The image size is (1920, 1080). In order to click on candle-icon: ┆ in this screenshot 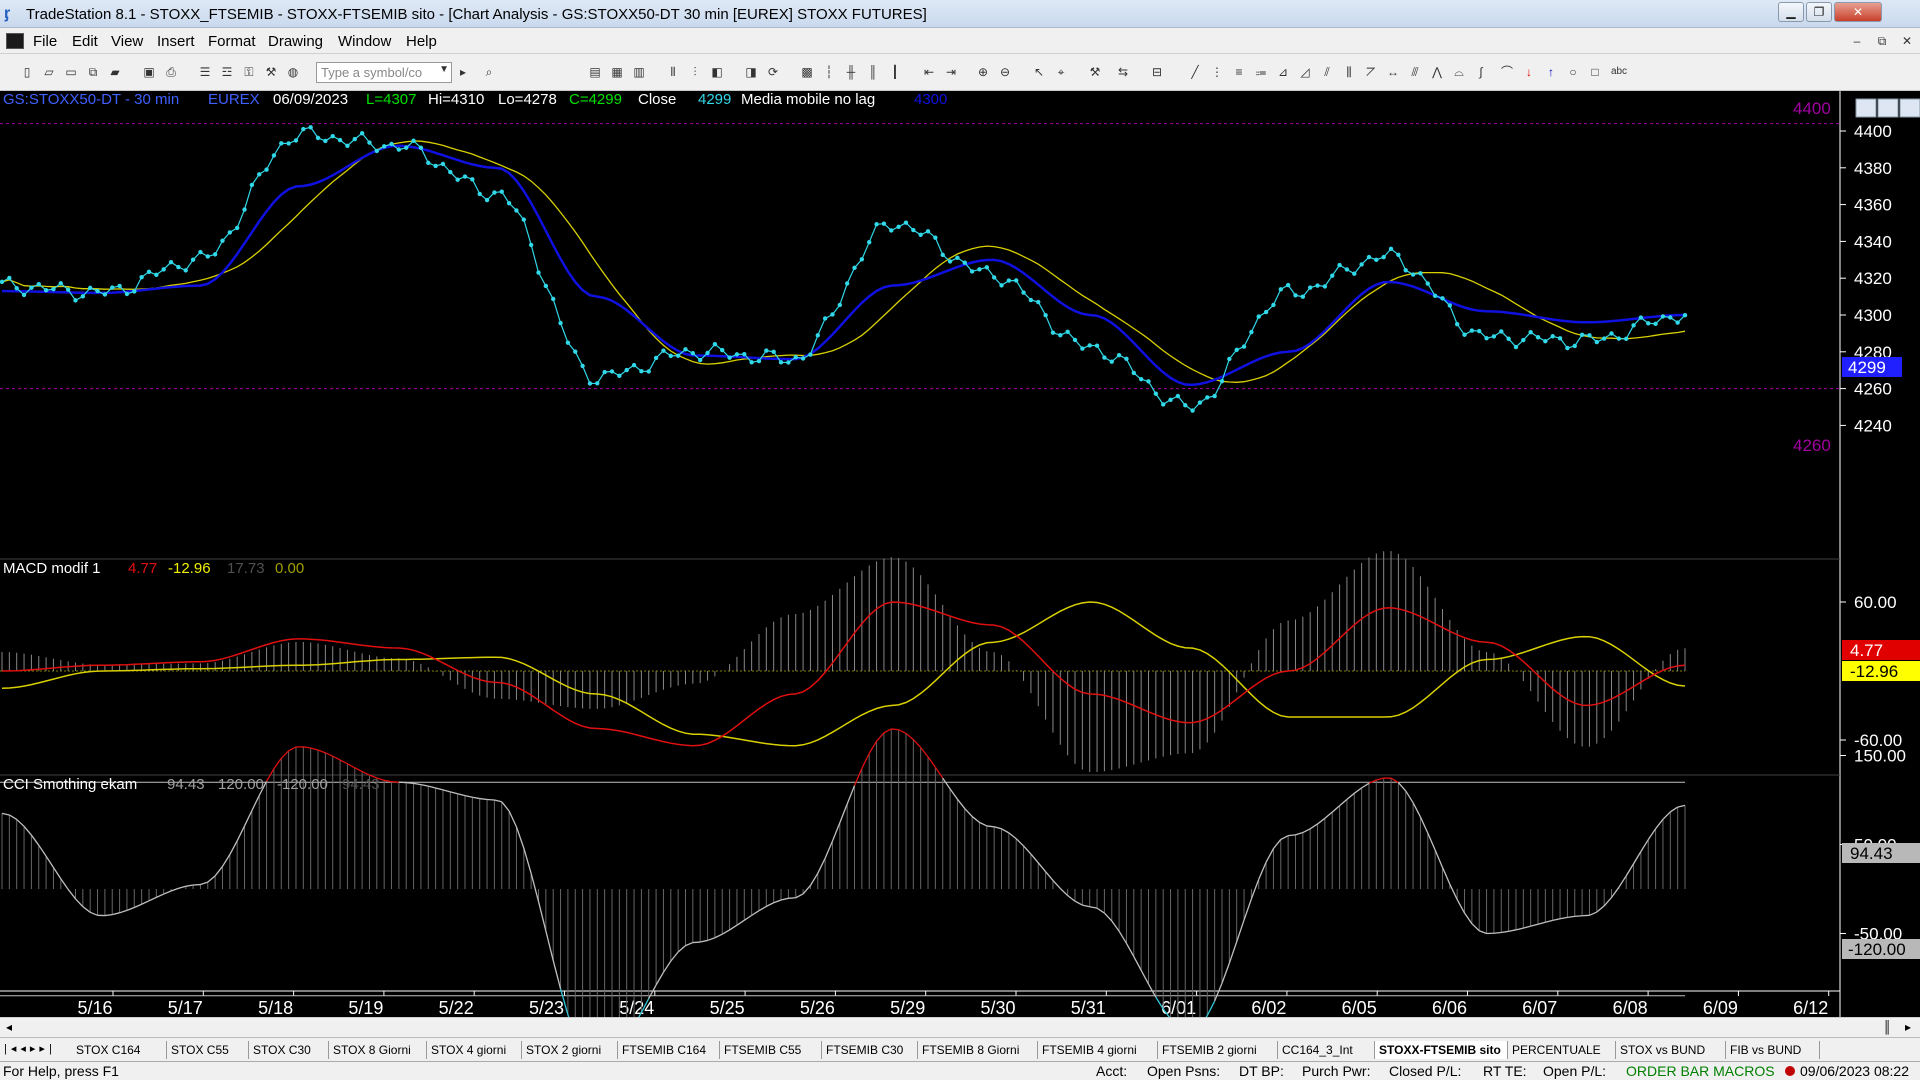, I will do `click(829, 72)`.